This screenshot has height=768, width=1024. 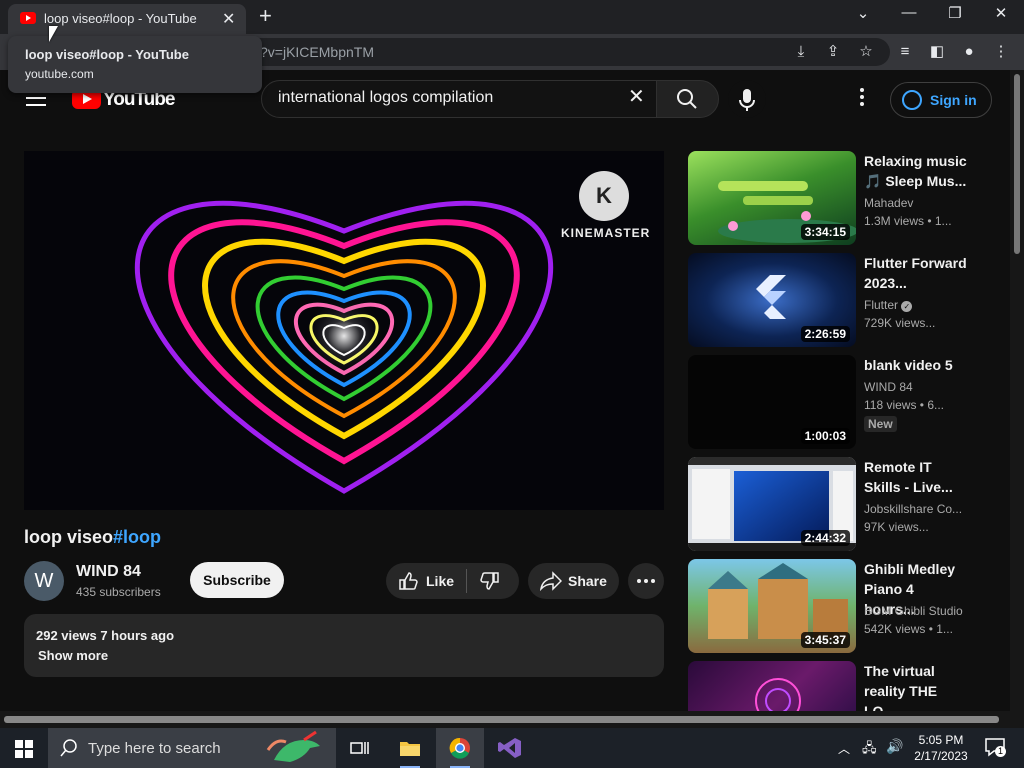 I want to click on windows-start-icon, so click(x=24, y=749).